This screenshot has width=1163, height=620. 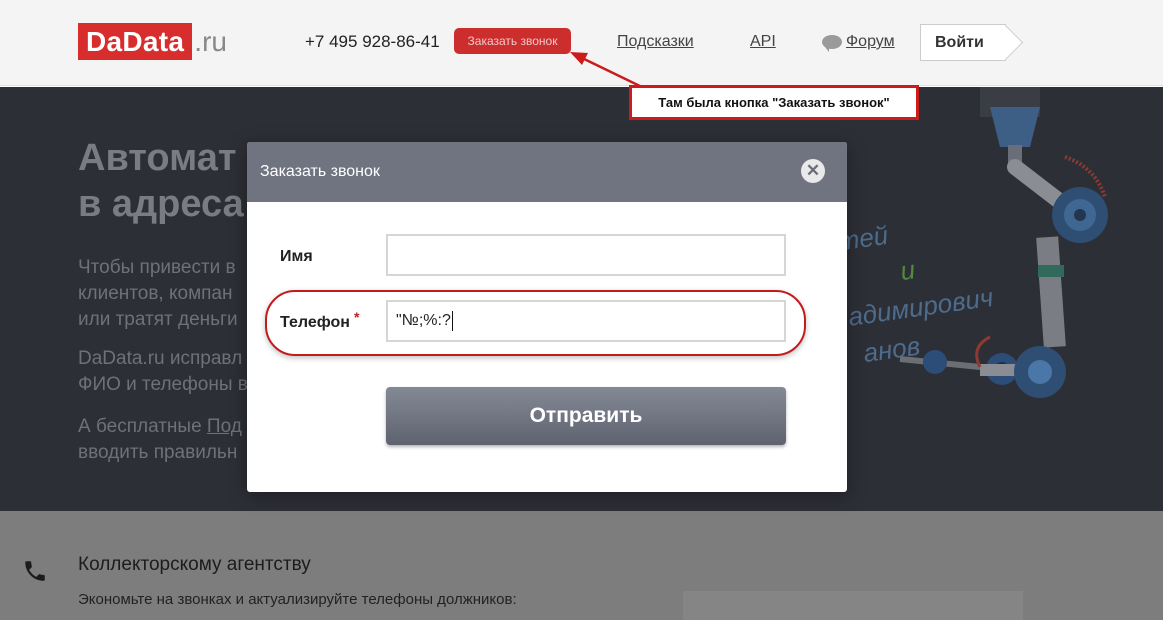 I want to click on hero-text-line: вводить правильн, so click(x=158, y=452).